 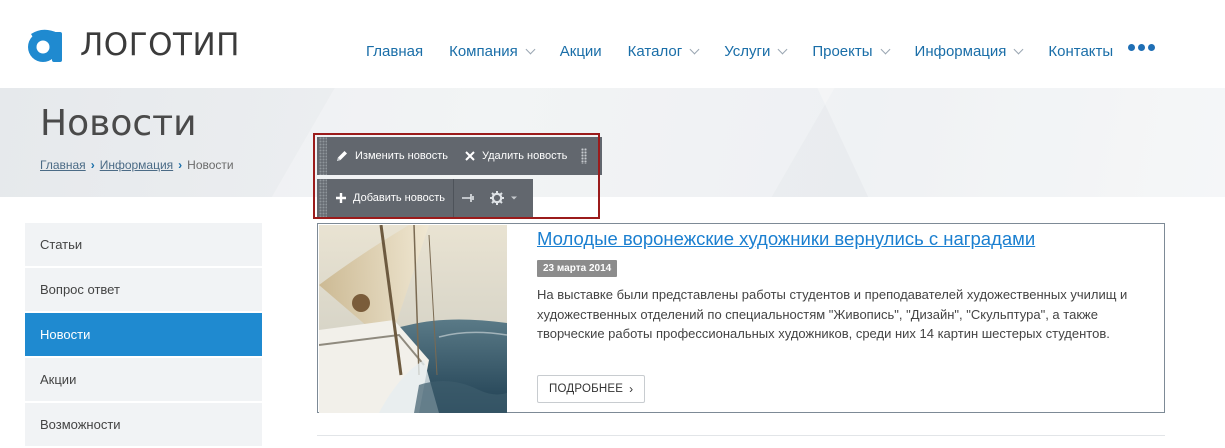 What do you see at coordinates (456, 176) in the screenshot?
I see `admin-highlight-frame` at bounding box center [456, 176].